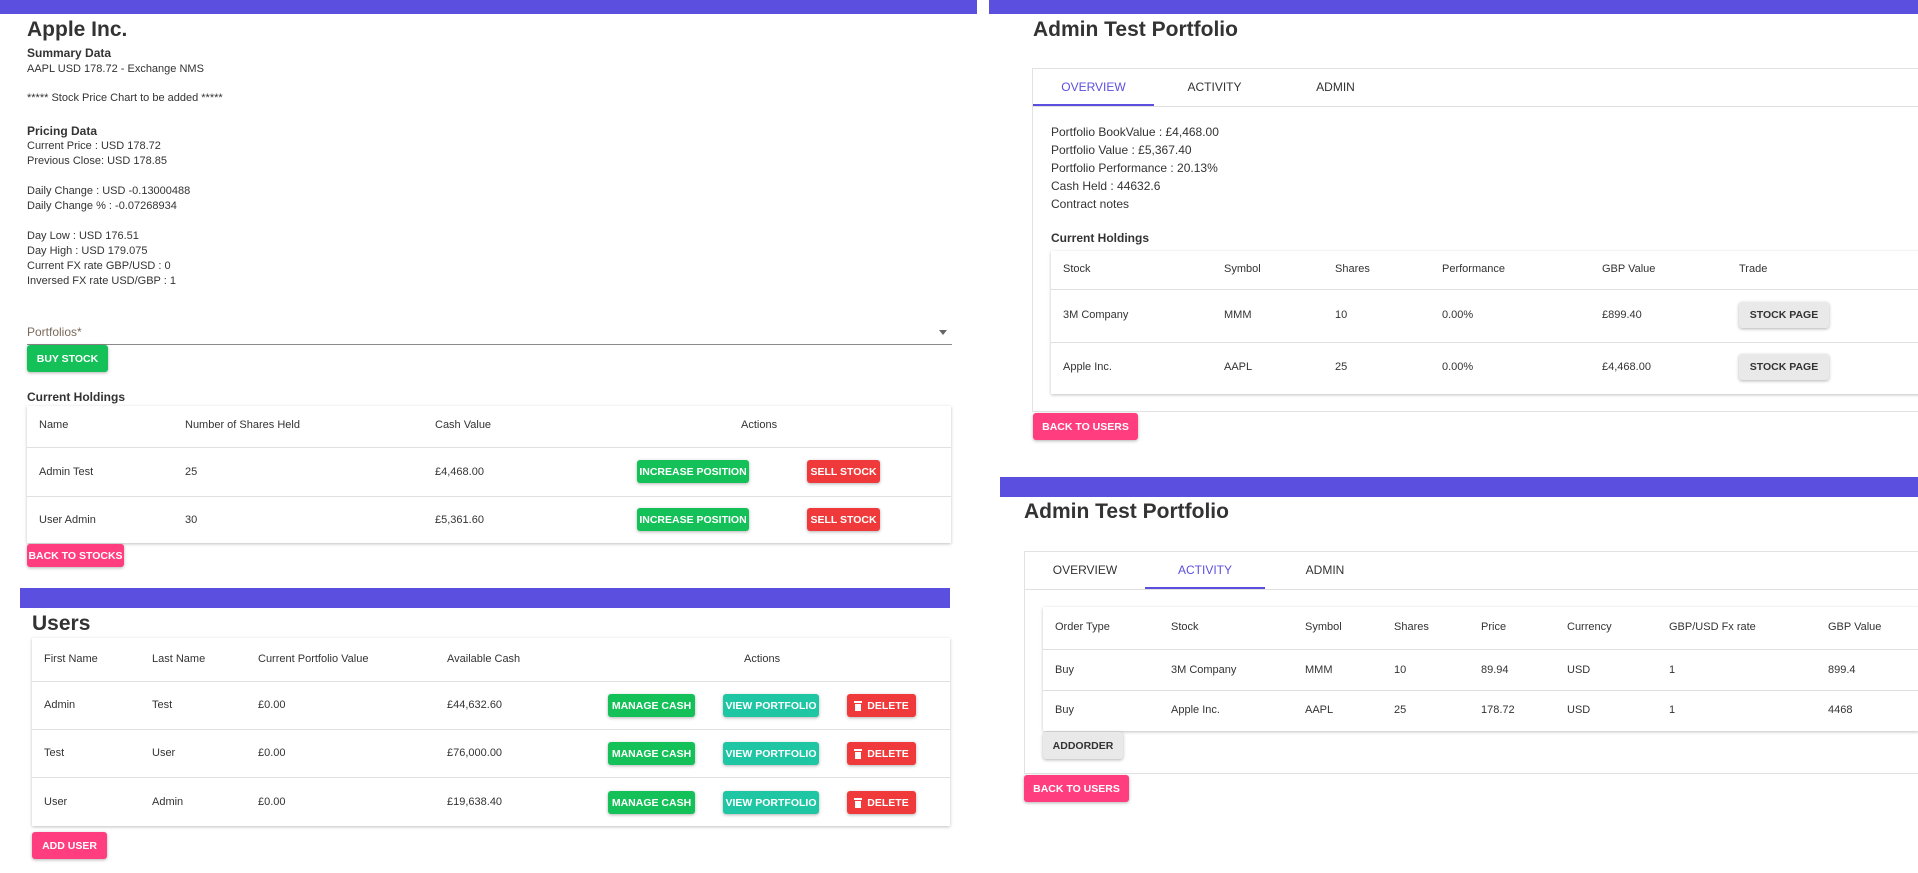 This screenshot has width=1918, height=873. I want to click on holding-name: User Admin, so click(67, 520).